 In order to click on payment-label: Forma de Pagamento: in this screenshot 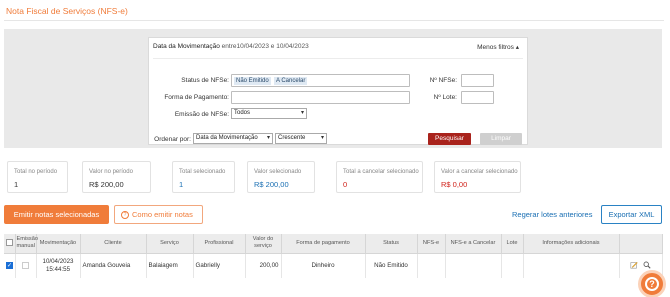, I will do `click(196, 97)`.